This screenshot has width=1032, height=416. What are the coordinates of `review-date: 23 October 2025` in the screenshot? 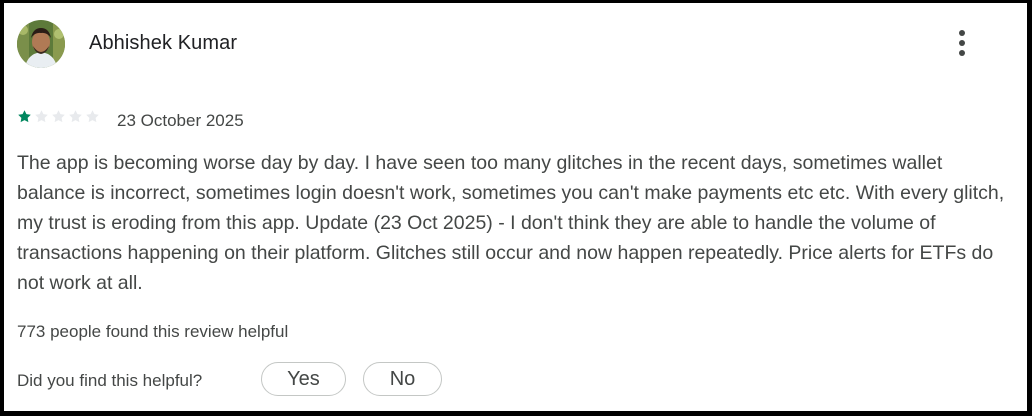 It's located at (180, 120).